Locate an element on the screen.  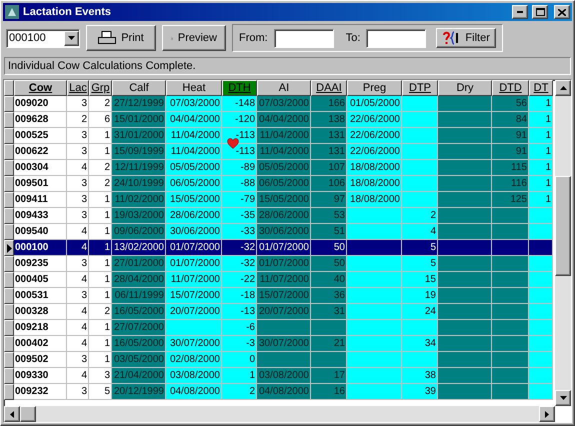
status-message: Individual Cow Calculations Complete. is located at coordinates (287, 66).